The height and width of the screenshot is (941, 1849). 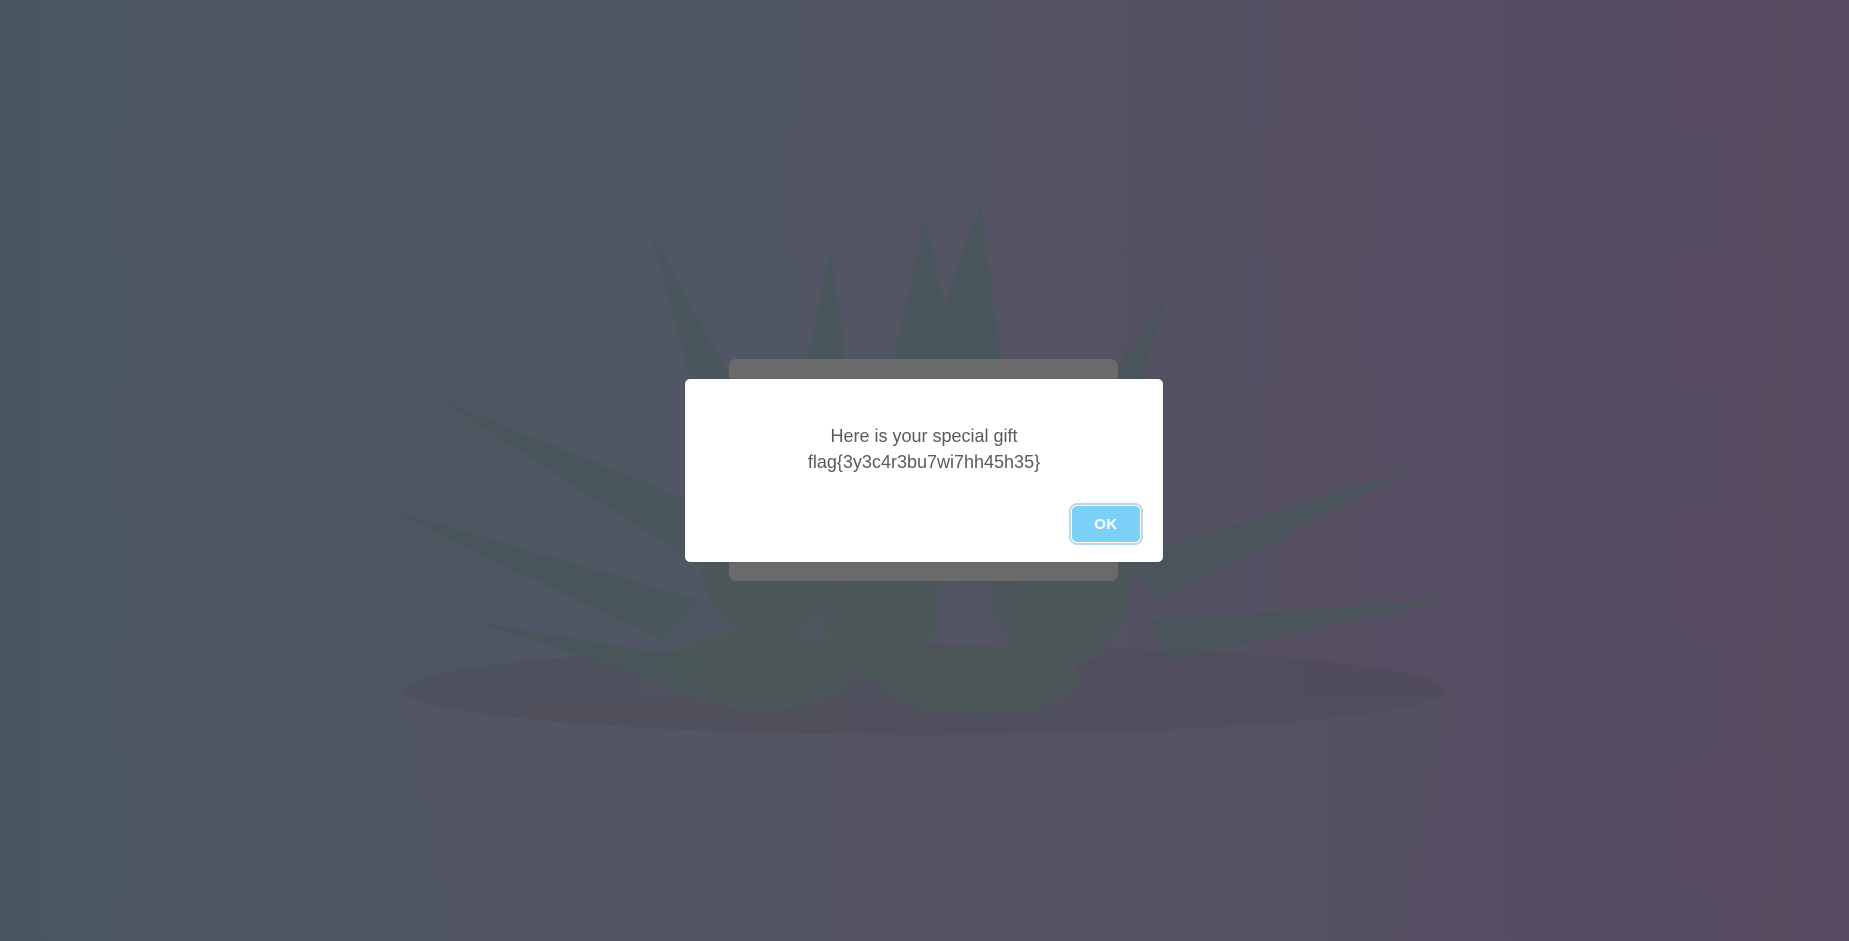 What do you see at coordinates (924, 462) in the screenshot?
I see `dialog-flag-text: flag{3y3c4r3bu7wi7hh45h35}` at bounding box center [924, 462].